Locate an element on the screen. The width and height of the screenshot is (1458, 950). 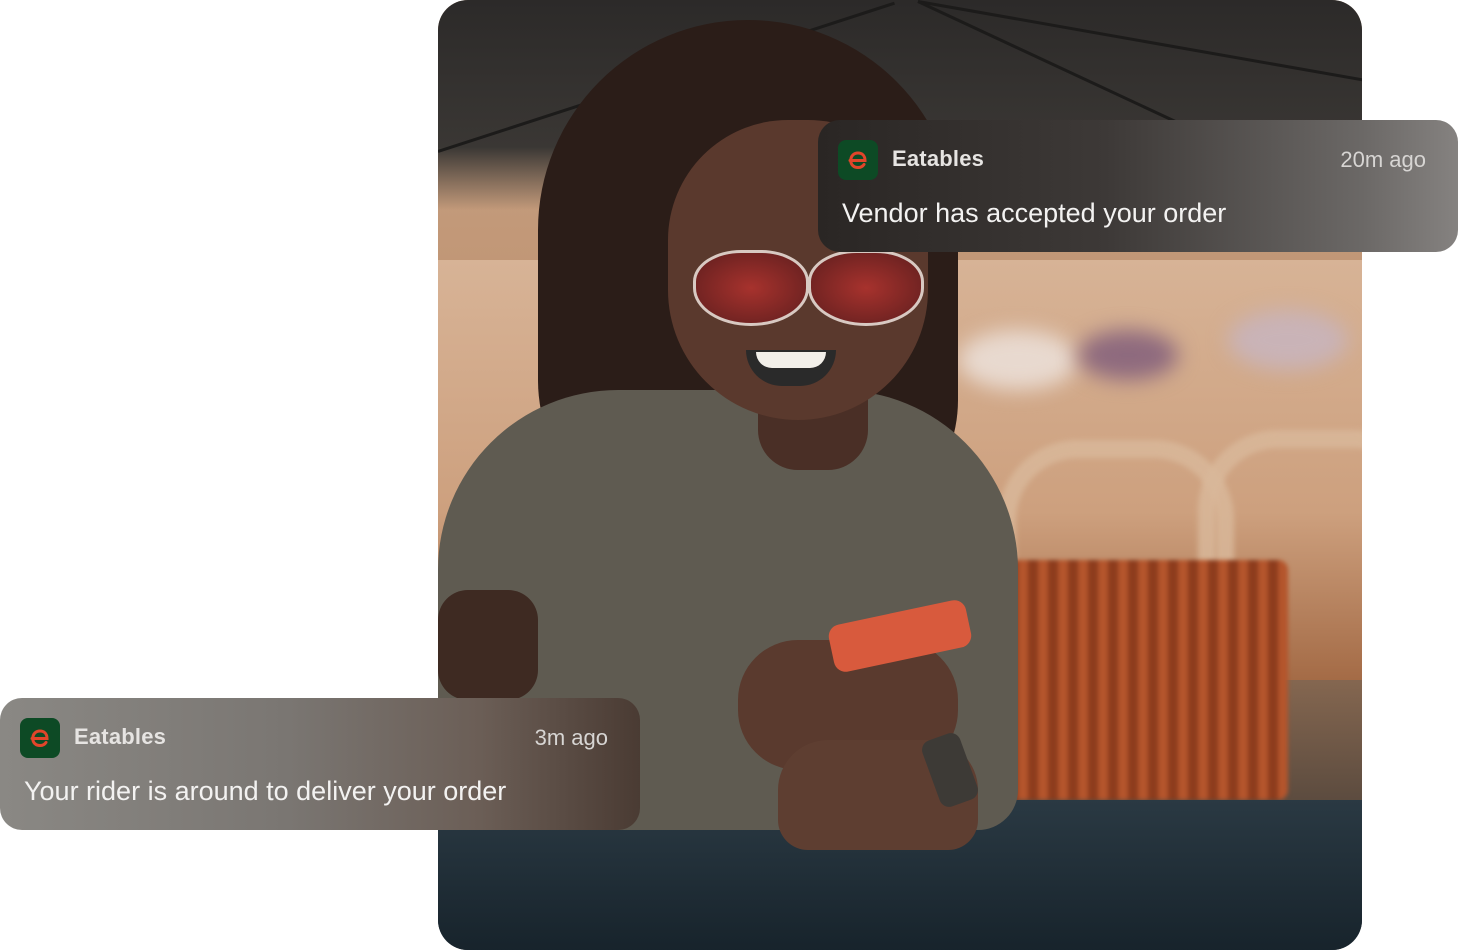
photo-chair is located at coordinates (1280, 504).